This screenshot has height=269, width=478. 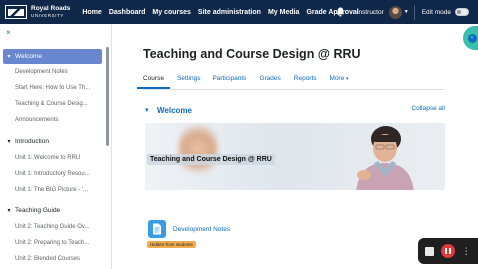 I want to click on course-index-item: Announcements, so click(x=58, y=120).